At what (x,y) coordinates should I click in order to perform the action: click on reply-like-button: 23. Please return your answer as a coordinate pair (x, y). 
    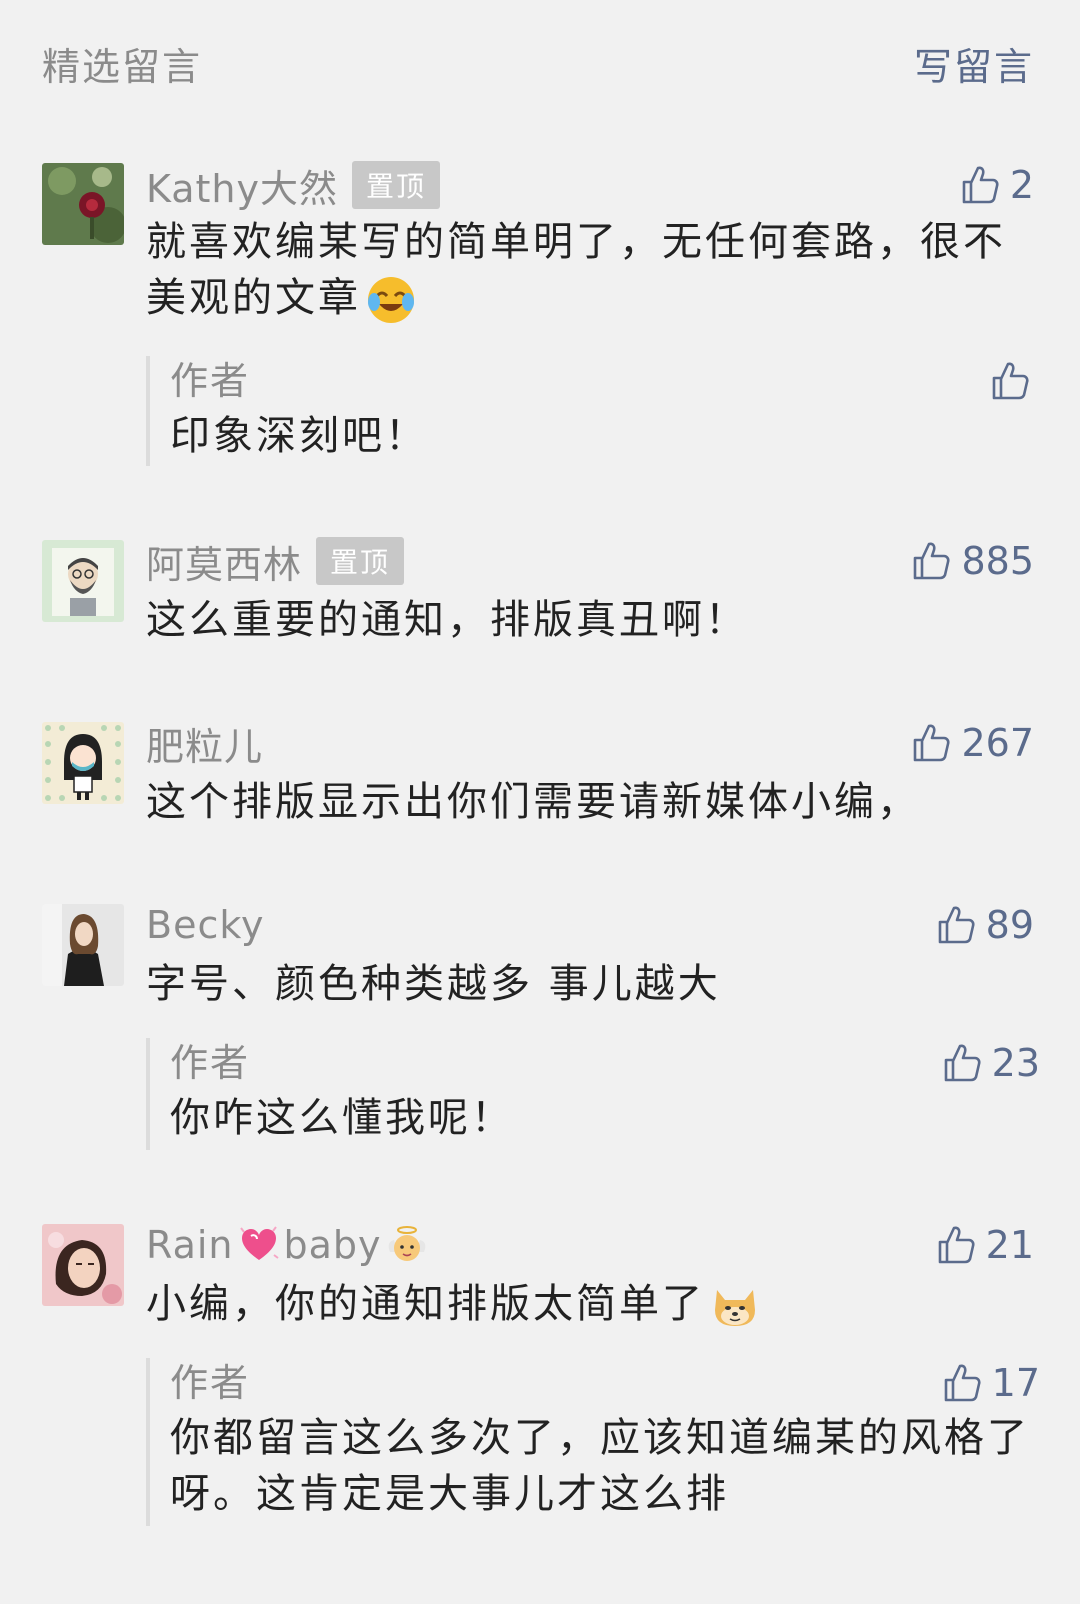
    Looking at the image, I should click on (991, 1063).